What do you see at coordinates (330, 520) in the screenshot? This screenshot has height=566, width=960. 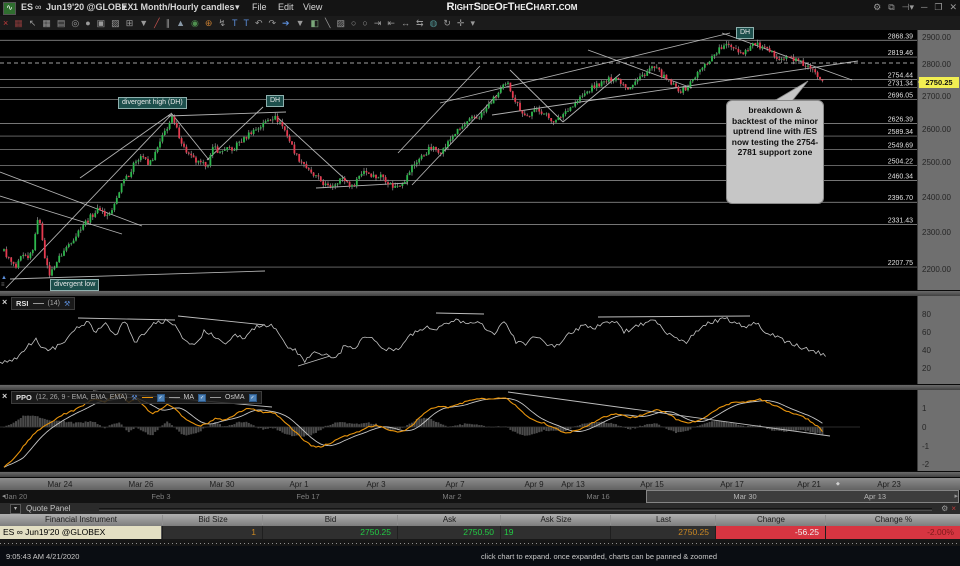 I see `quote-column-header: Bid` at bounding box center [330, 520].